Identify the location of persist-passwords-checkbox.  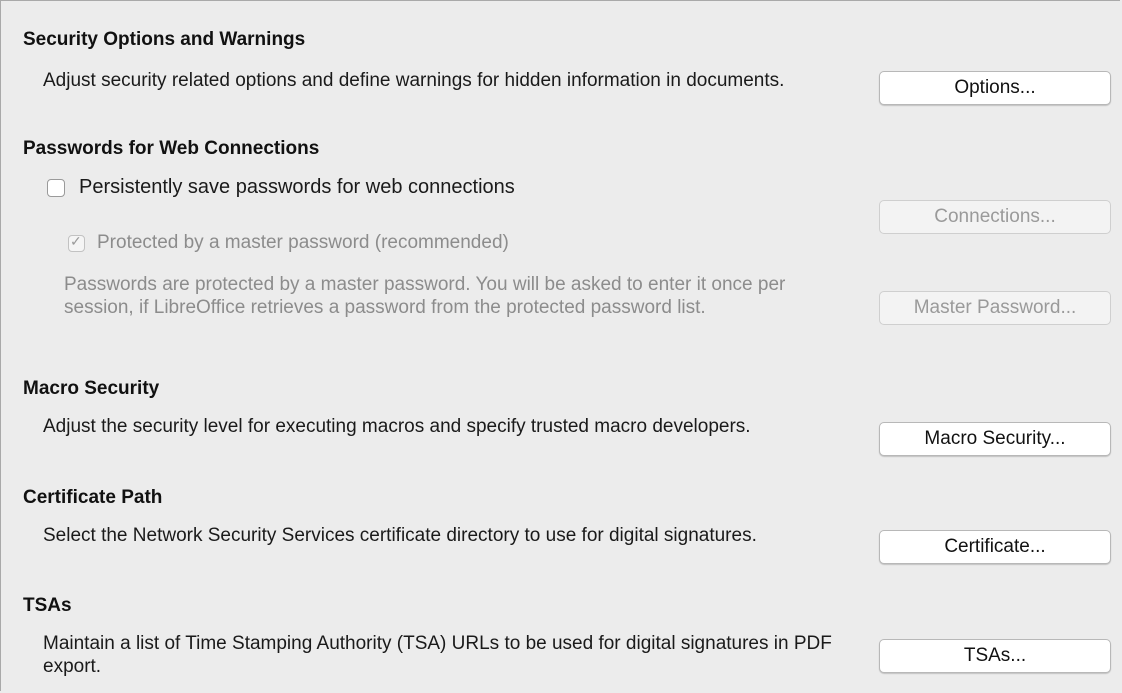
(56, 187).